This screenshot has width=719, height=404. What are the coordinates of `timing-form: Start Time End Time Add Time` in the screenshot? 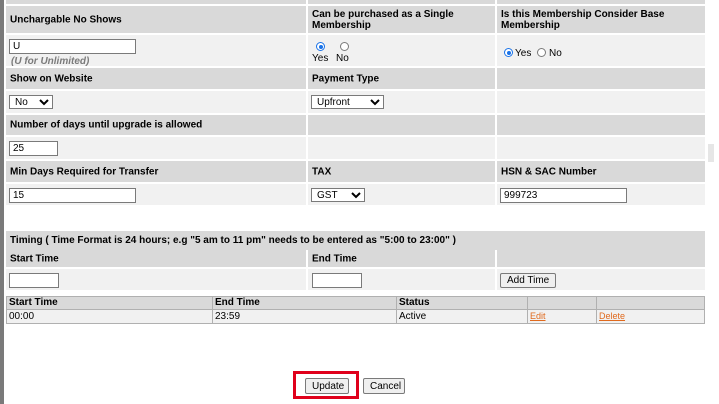 It's located at (355, 271).